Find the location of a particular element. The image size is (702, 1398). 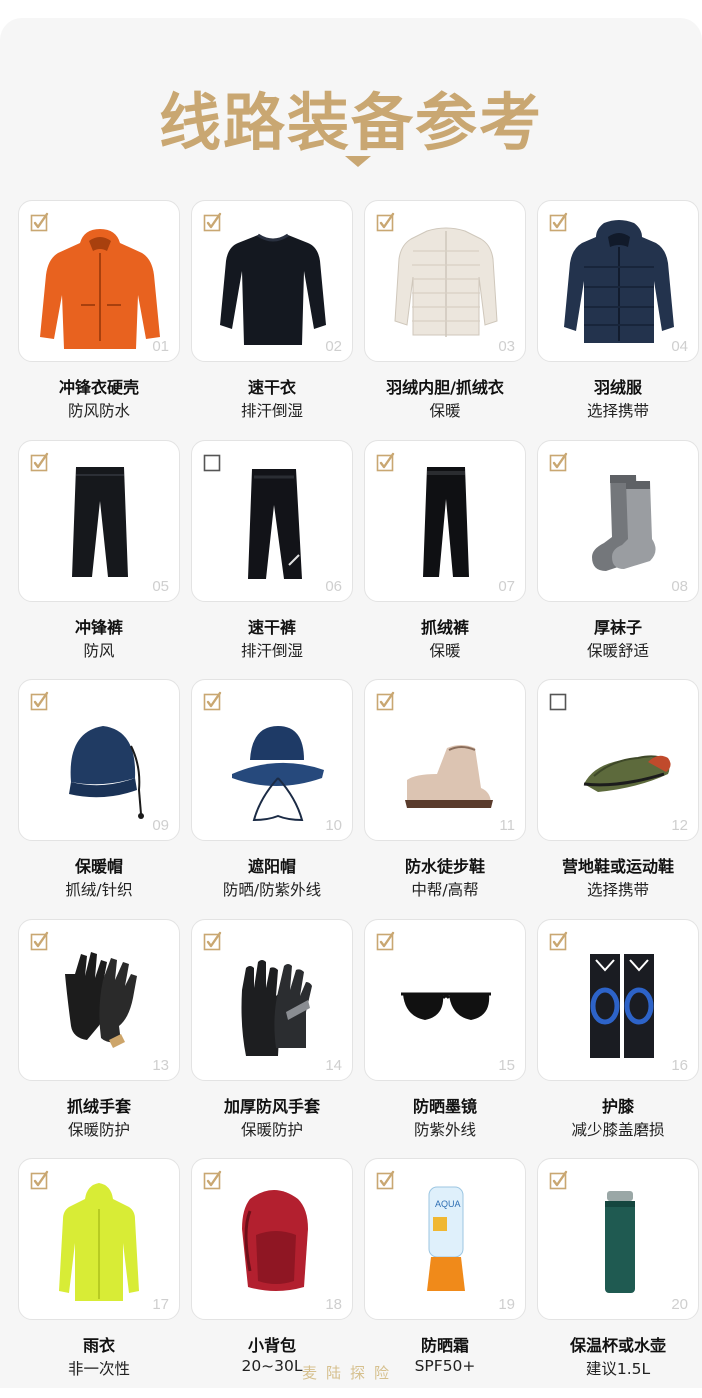

equipment-card: 05 is located at coordinates (99, 520).